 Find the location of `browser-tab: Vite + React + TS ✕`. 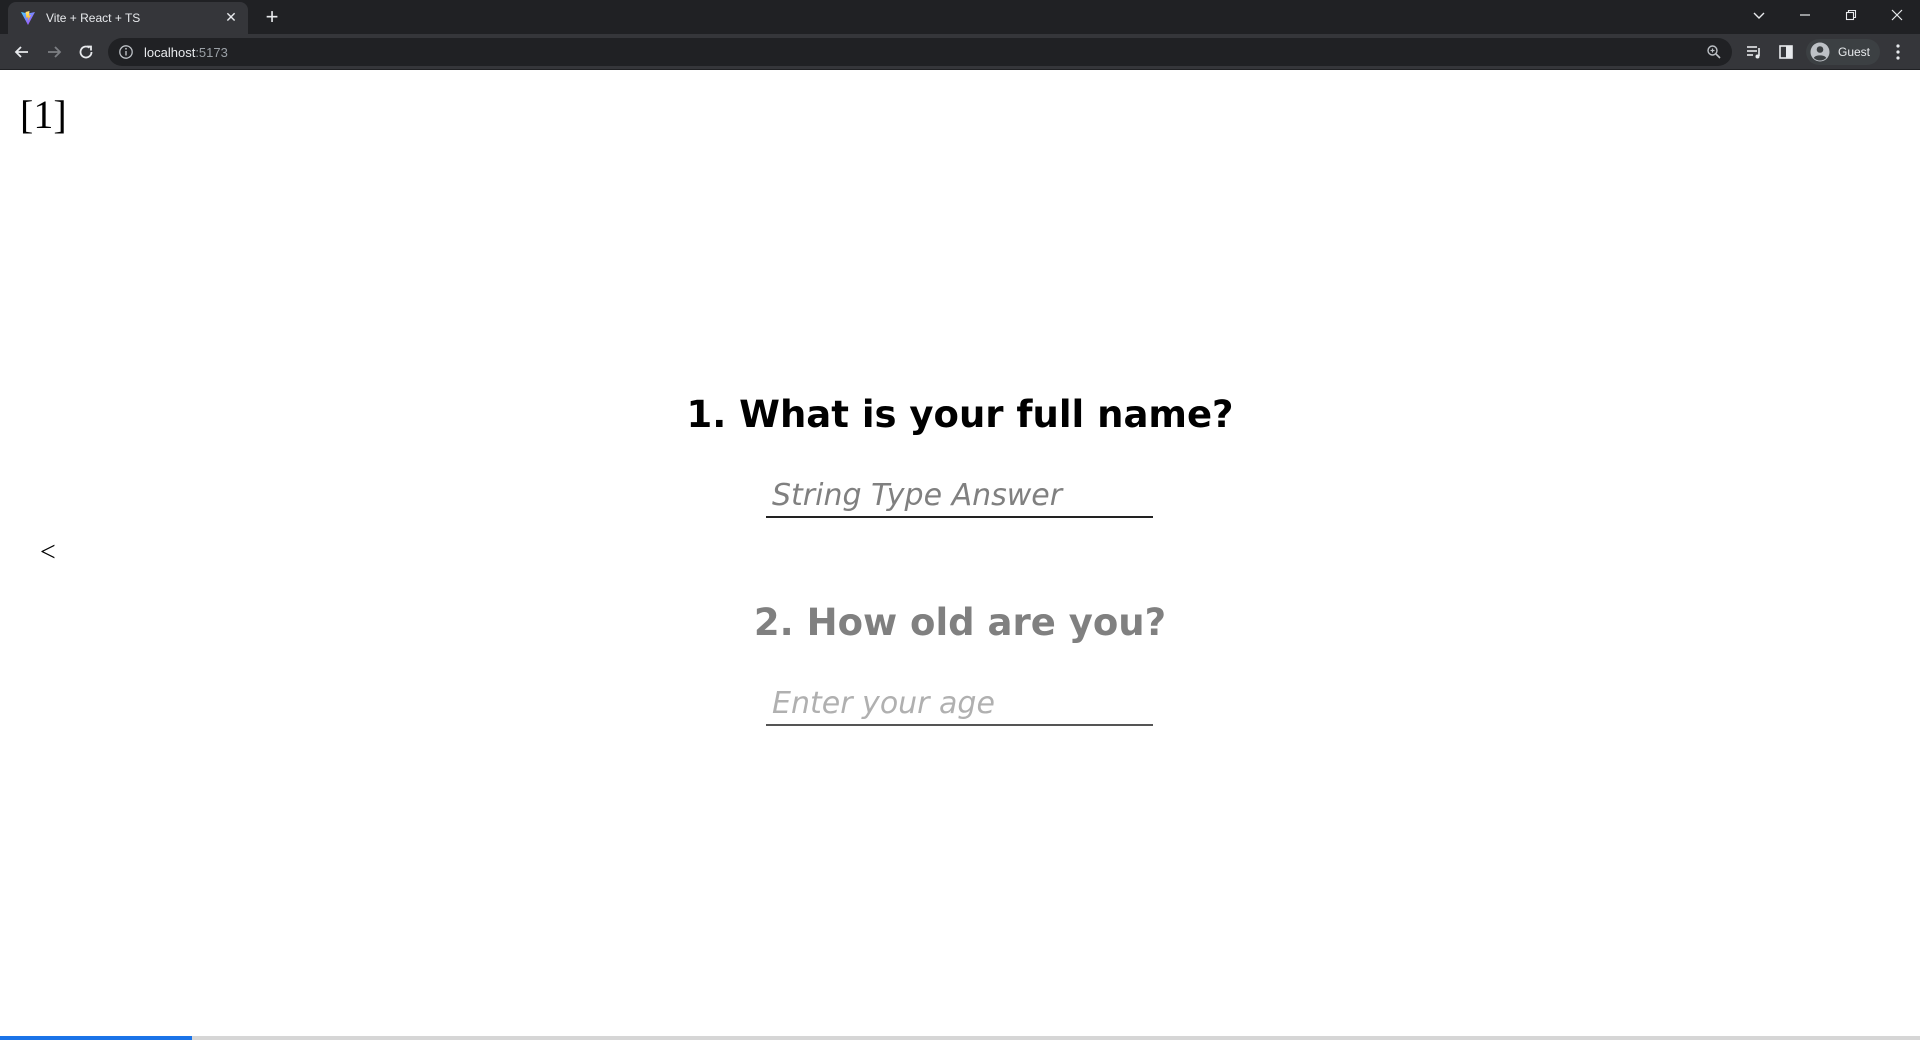

browser-tab: Vite + React + TS ✕ is located at coordinates (128, 18).